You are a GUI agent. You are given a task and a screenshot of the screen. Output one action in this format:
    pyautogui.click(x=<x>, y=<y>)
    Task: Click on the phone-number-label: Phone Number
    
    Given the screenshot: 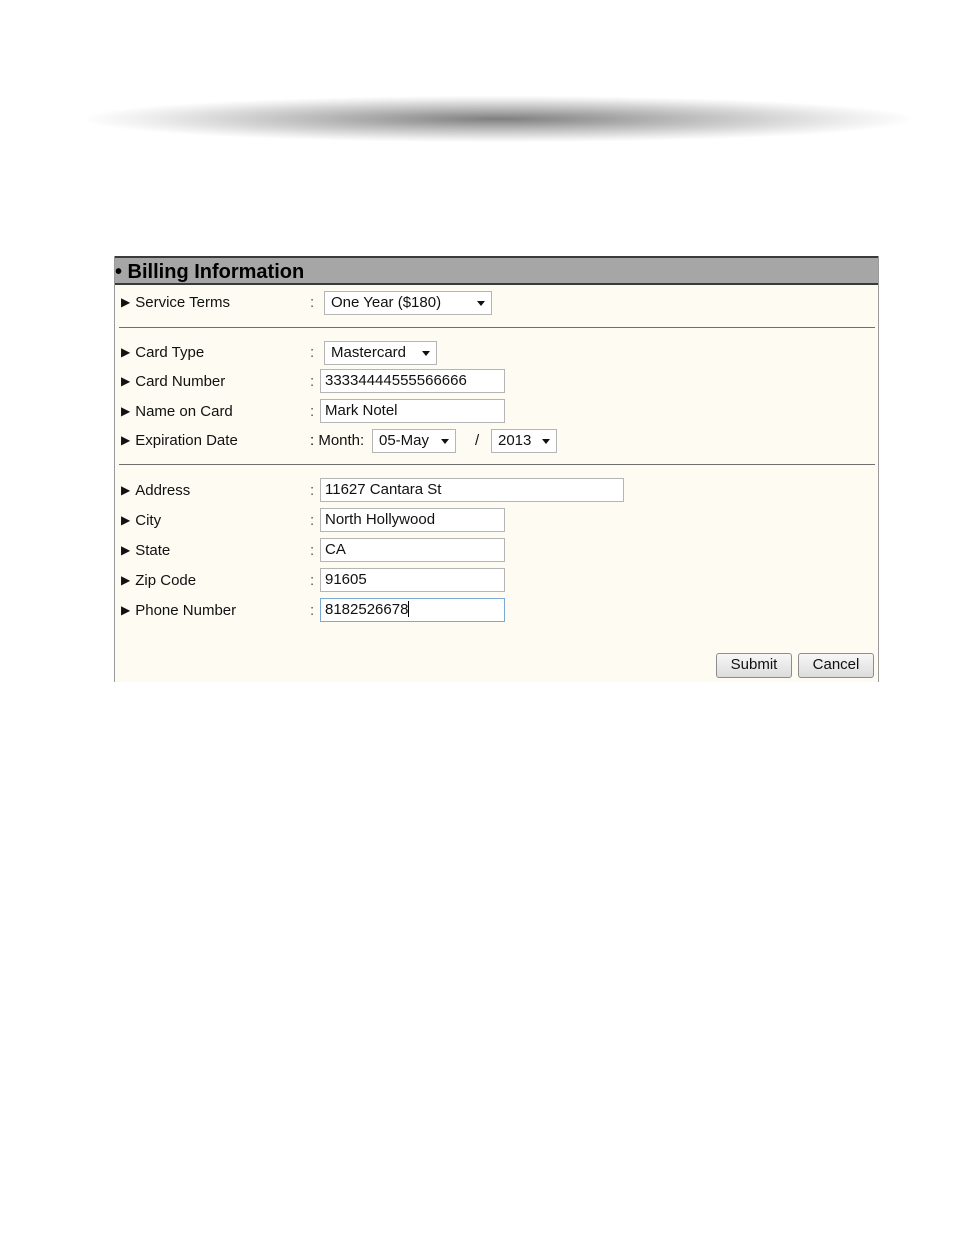 What is the action you would take?
    pyautogui.click(x=186, y=610)
    